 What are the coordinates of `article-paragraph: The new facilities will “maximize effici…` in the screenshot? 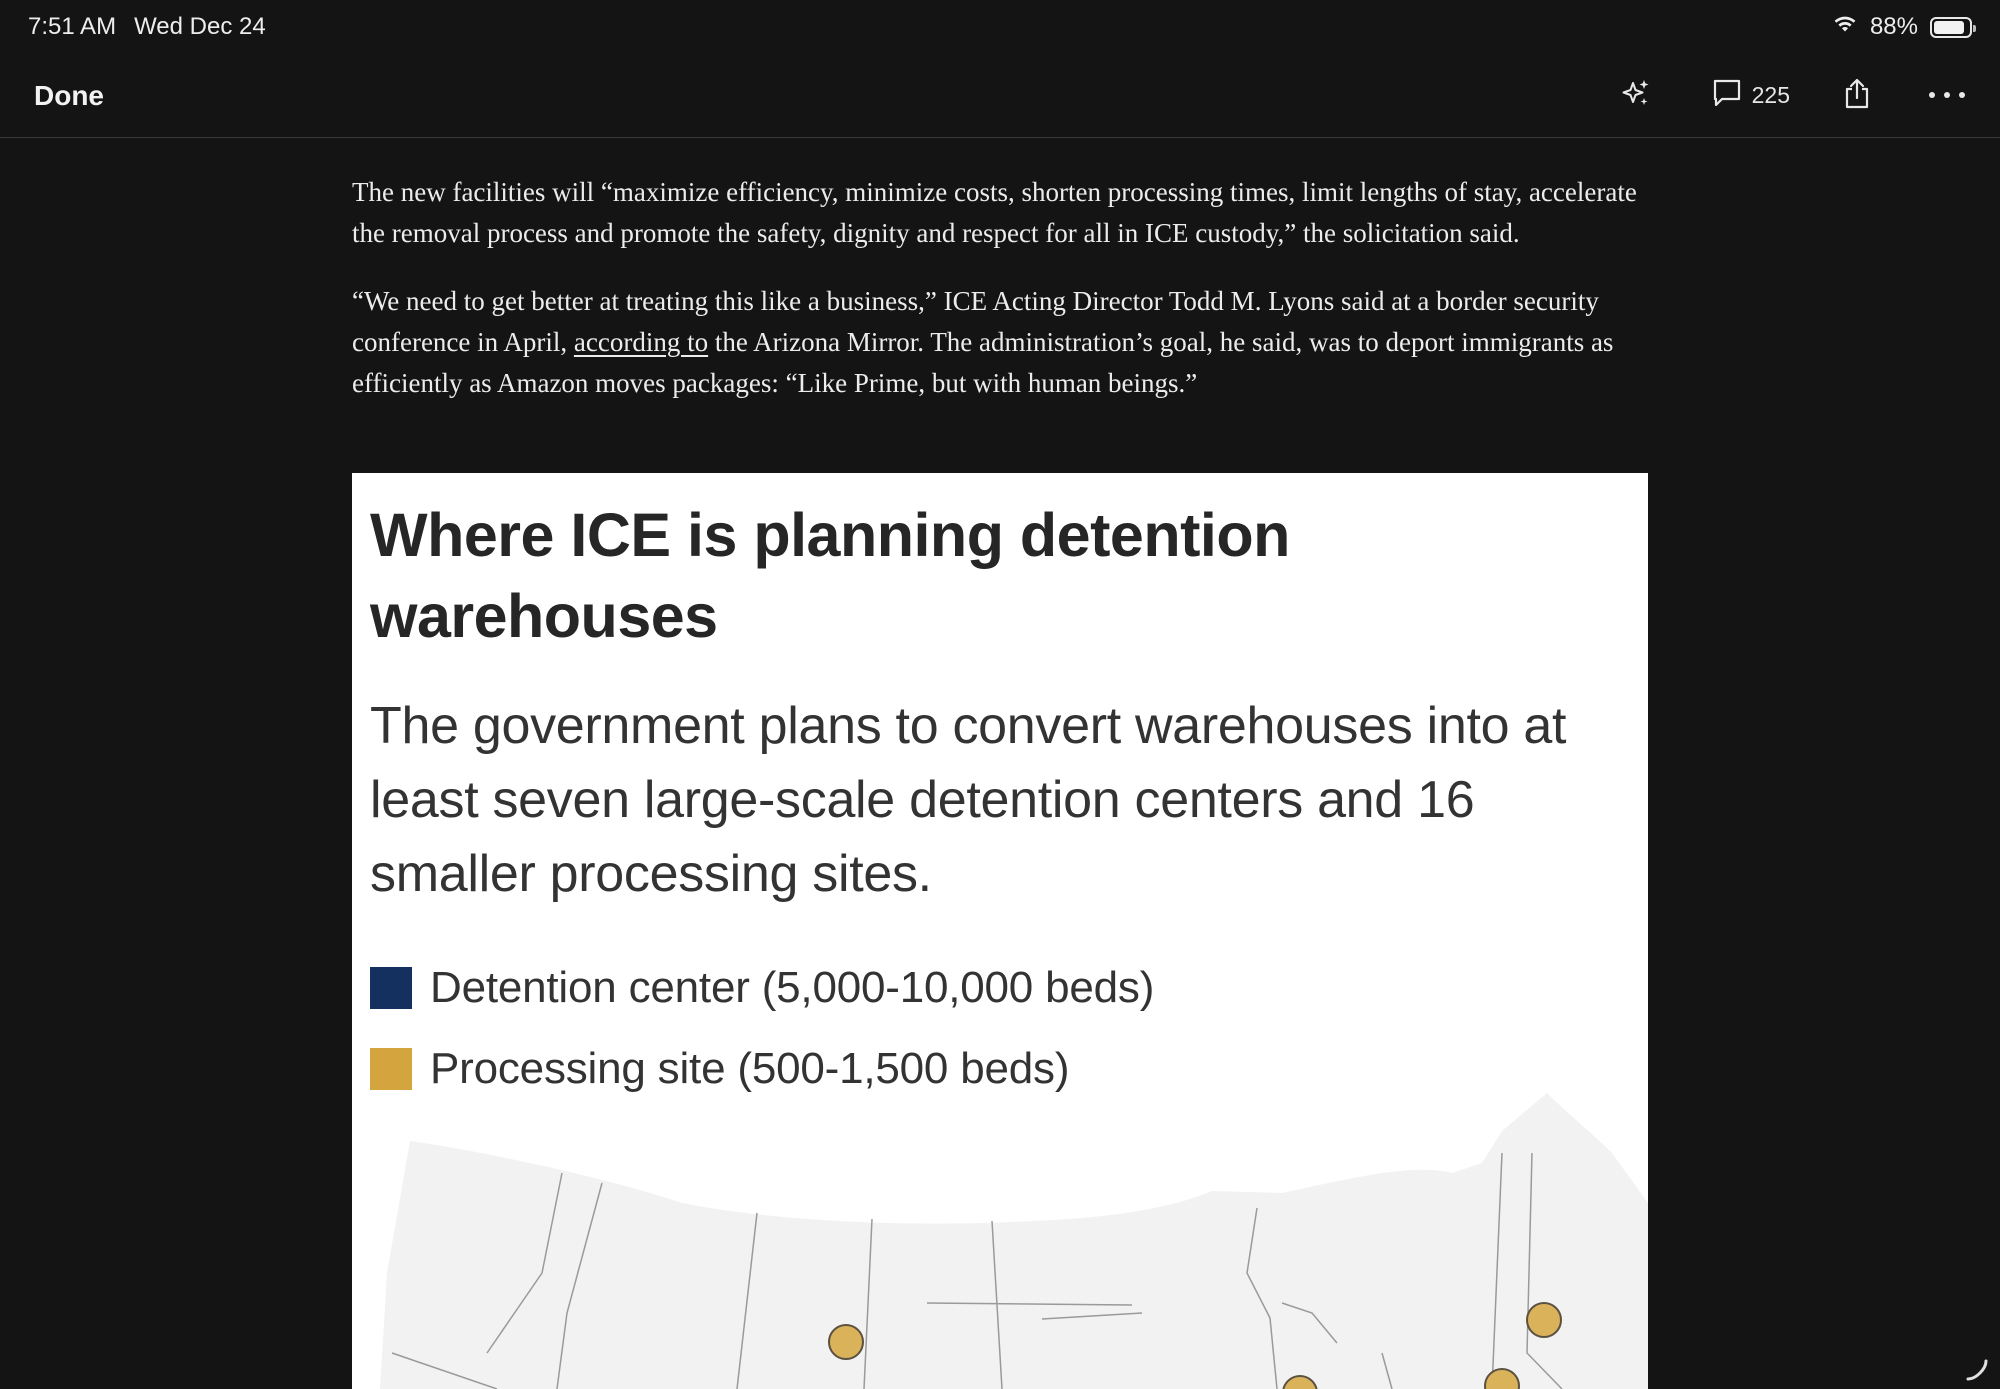 It's located at (994, 212).